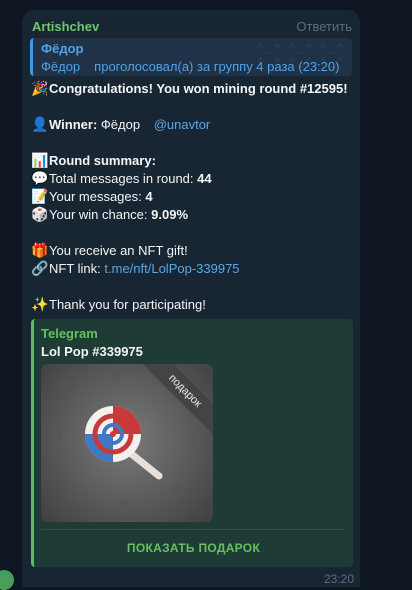  Describe the element at coordinates (204, 178) in the screenshot. I see `total-value: 44` at that location.